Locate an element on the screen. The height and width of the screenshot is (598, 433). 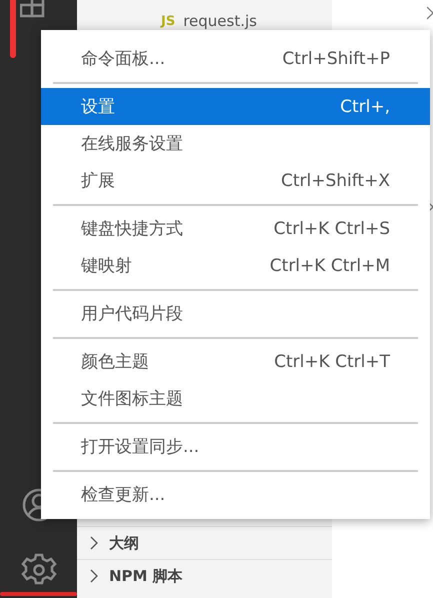
section-header: NPM 脚本 is located at coordinates (204, 575).